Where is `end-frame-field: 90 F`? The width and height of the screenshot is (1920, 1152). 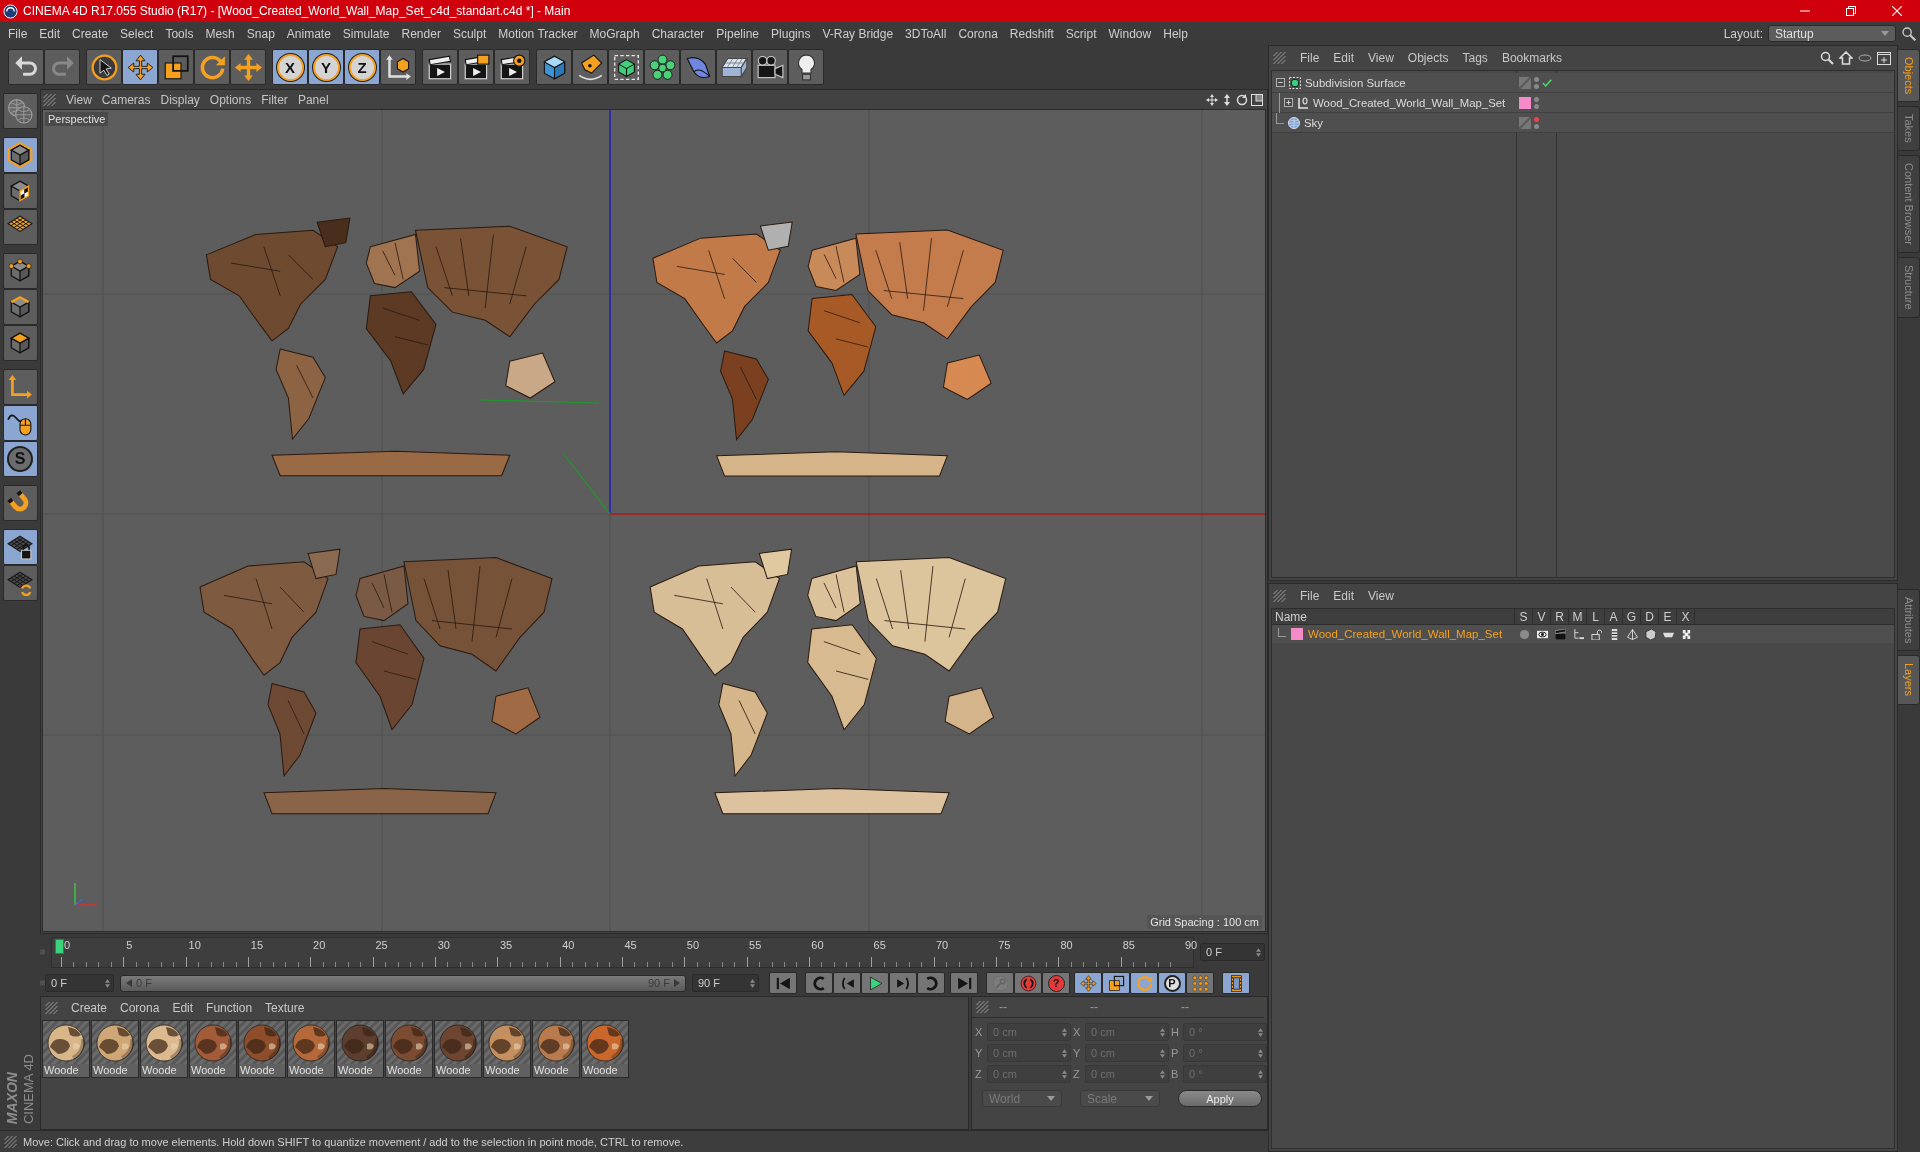 end-frame-field: 90 F is located at coordinates (725, 983).